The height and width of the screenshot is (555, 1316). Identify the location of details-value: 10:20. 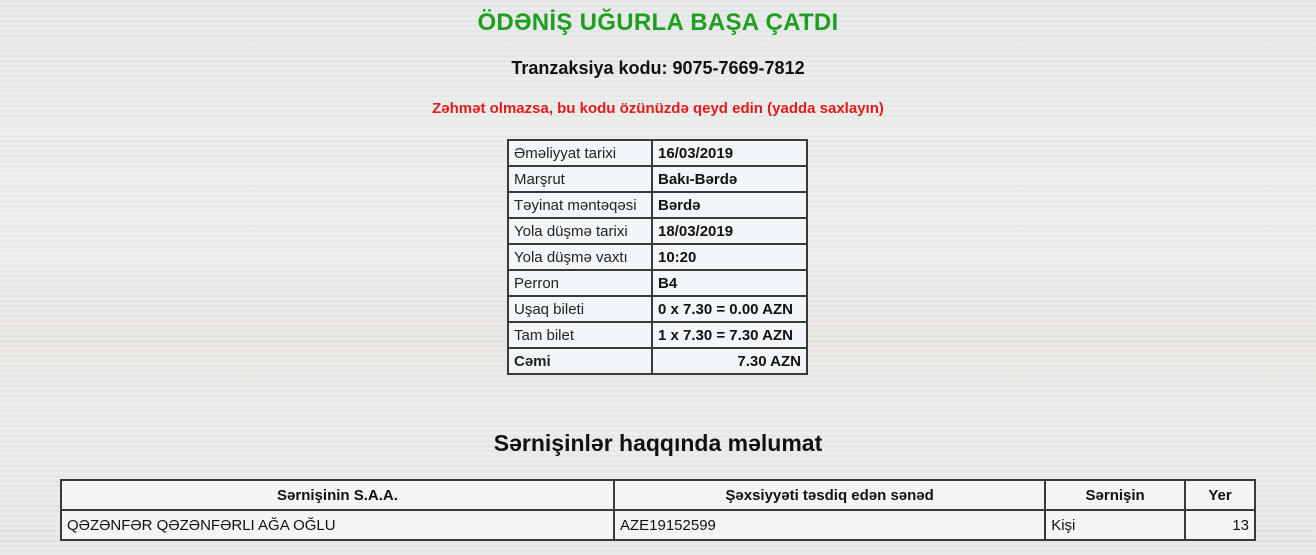
(729, 257).